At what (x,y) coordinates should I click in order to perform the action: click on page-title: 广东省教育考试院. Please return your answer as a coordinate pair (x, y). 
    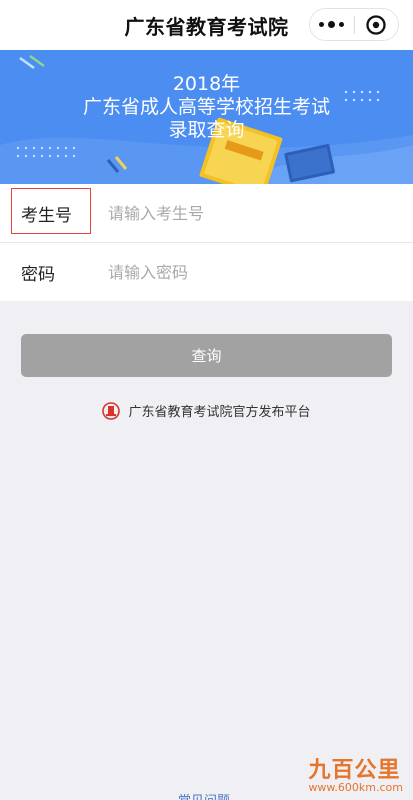
    Looking at the image, I should click on (206, 26).